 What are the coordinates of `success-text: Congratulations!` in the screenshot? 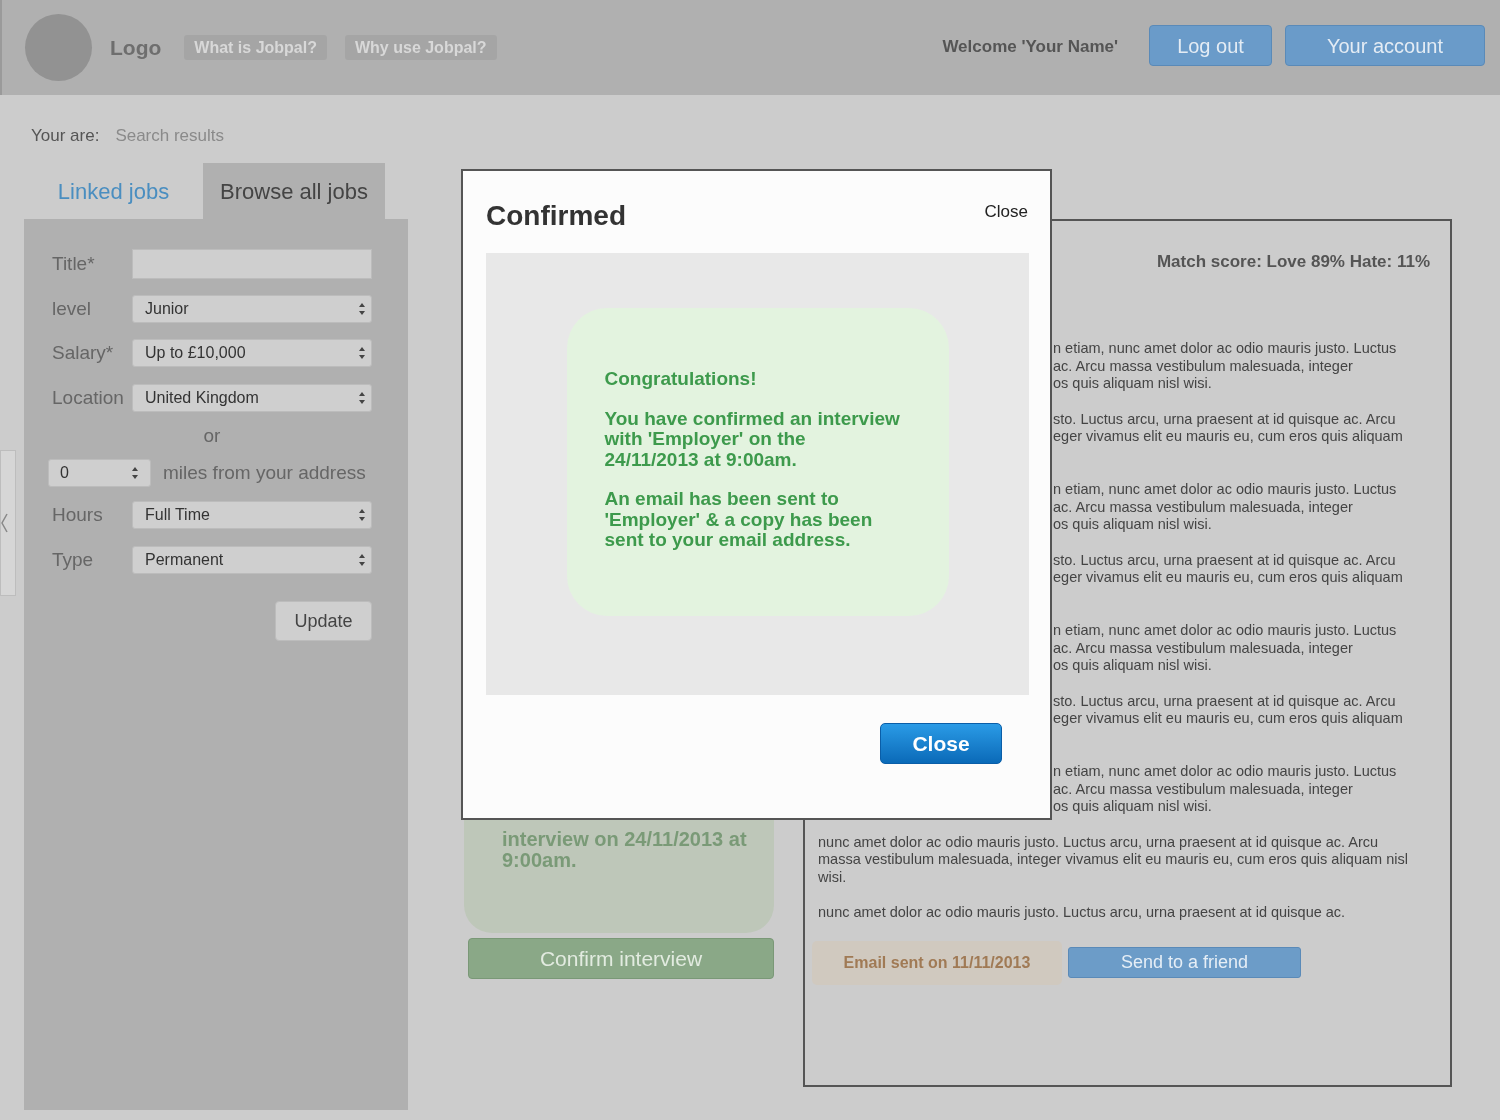 It's located at (681, 379).